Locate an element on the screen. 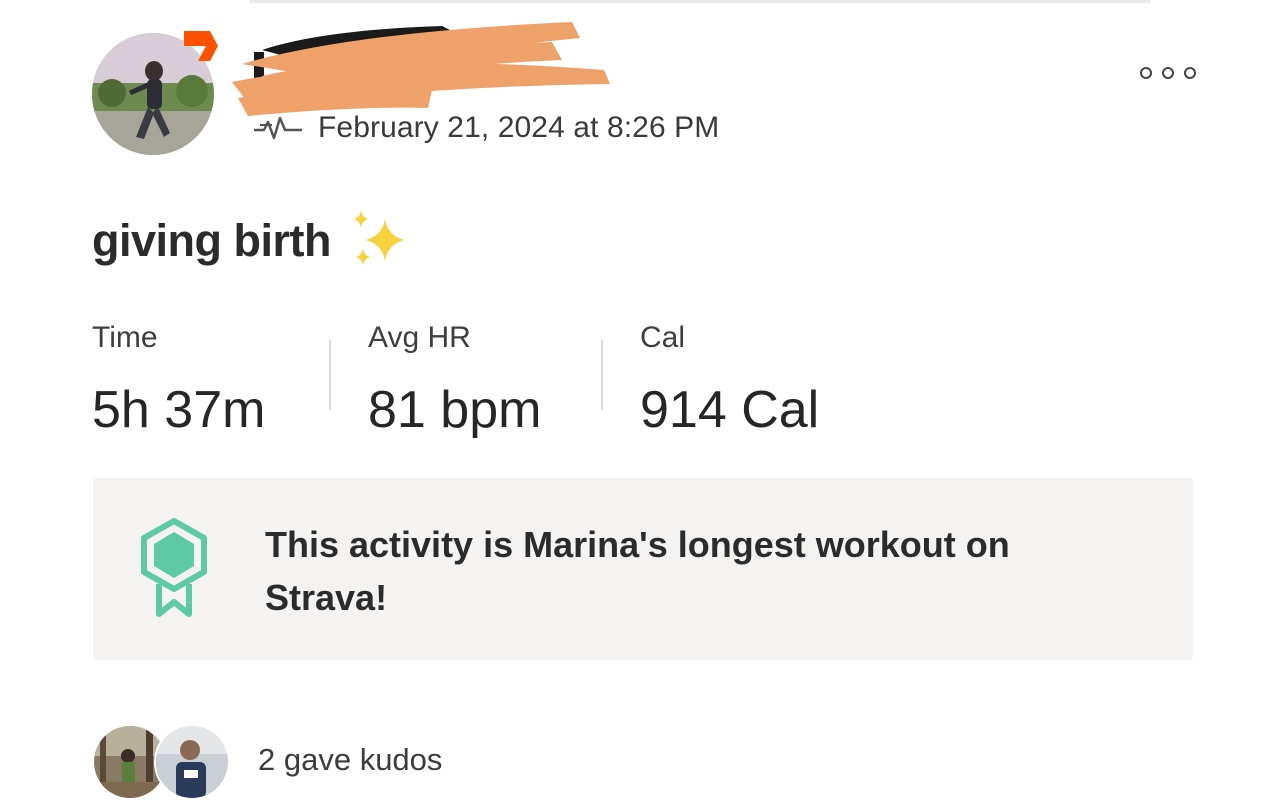  kudos-avatars is located at coordinates (162, 761).